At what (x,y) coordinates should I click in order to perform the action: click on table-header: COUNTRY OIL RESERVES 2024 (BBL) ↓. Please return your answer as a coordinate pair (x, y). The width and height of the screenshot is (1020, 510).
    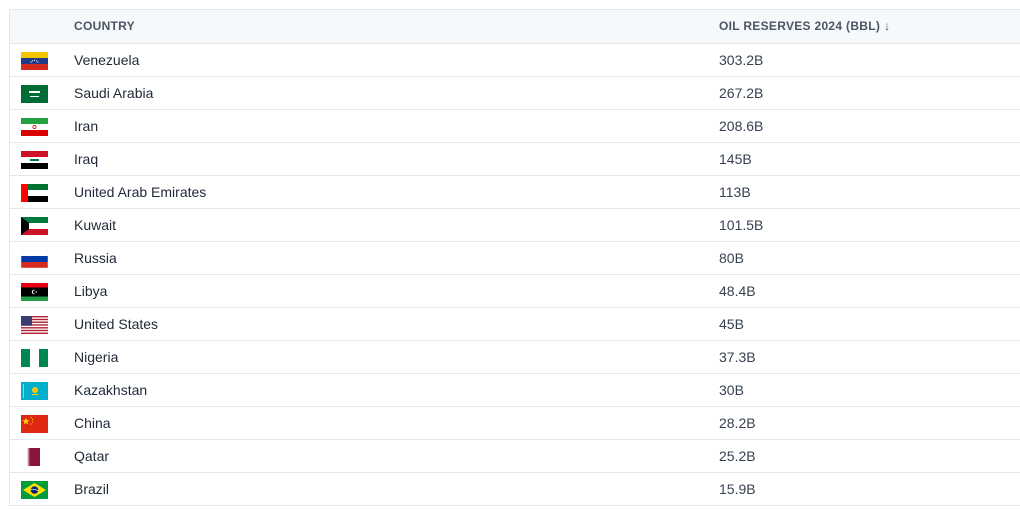
    Looking at the image, I should click on (515, 26).